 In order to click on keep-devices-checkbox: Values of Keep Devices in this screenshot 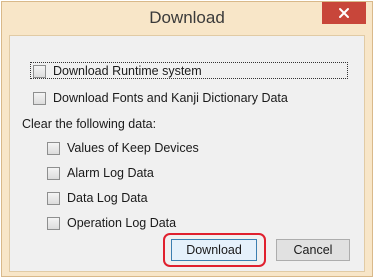, I will do `click(123, 148)`.